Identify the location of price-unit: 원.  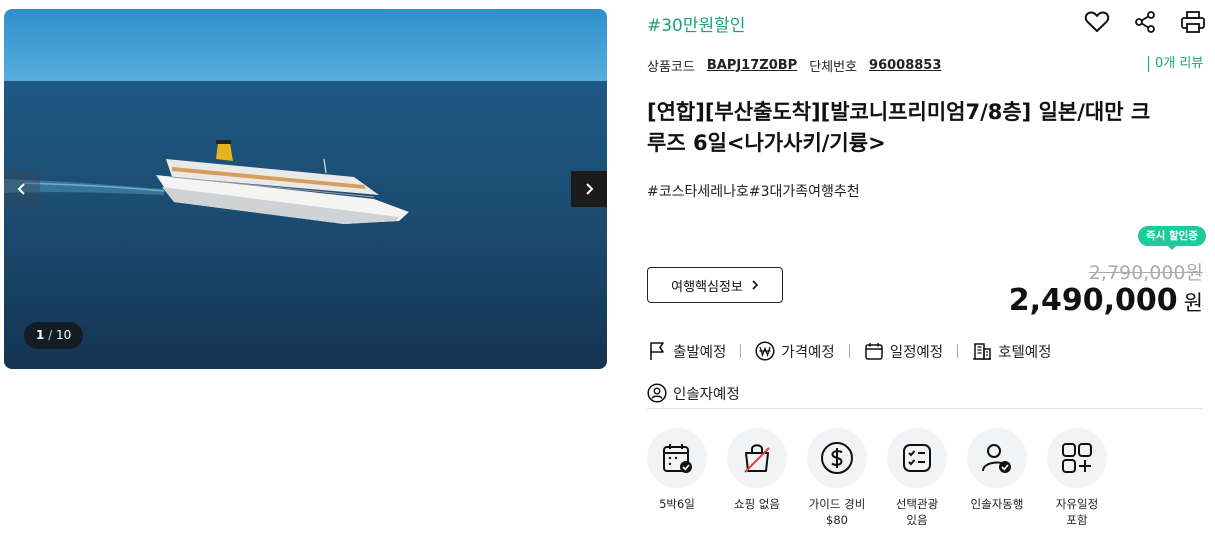
(1193, 303).